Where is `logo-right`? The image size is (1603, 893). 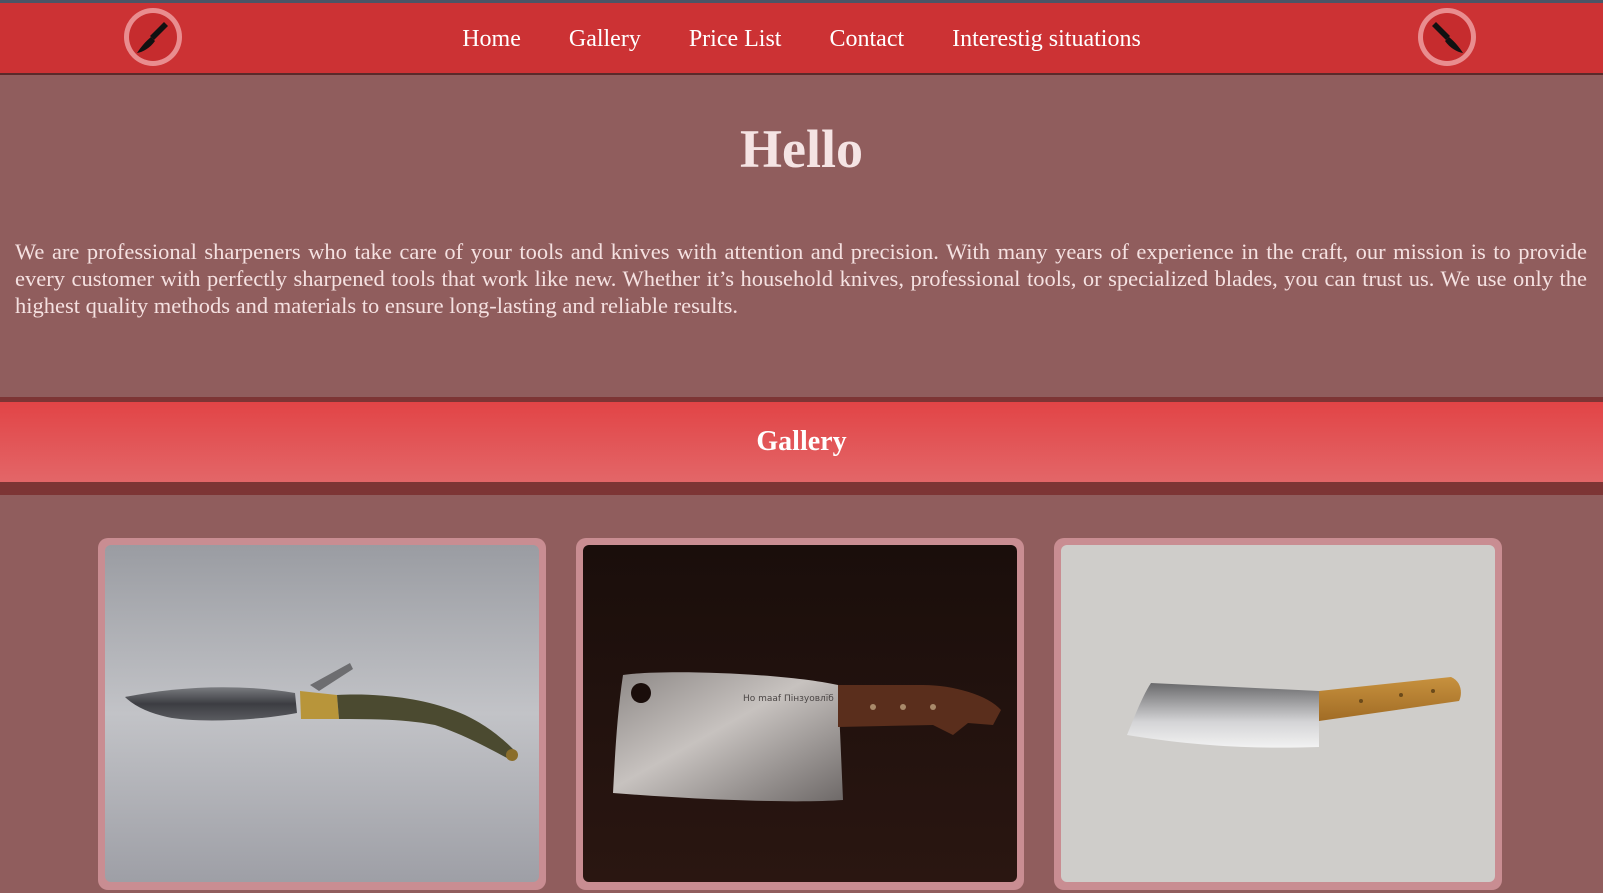
logo-right is located at coordinates (1447, 37).